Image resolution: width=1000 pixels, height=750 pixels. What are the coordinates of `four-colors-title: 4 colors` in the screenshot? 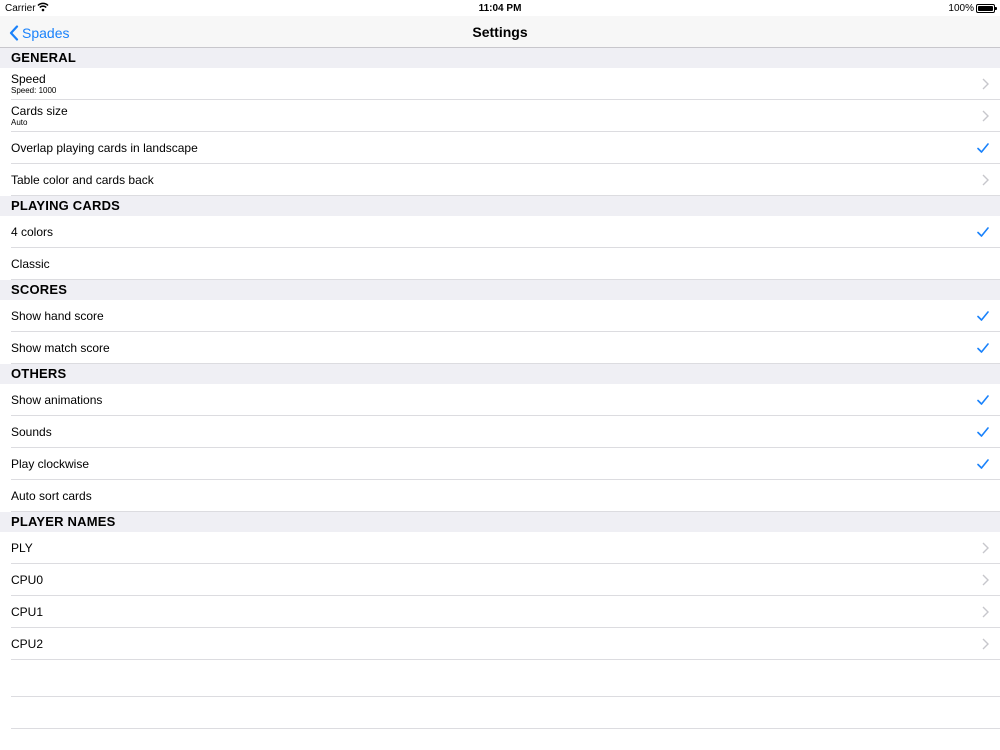 It's located at (32, 232).